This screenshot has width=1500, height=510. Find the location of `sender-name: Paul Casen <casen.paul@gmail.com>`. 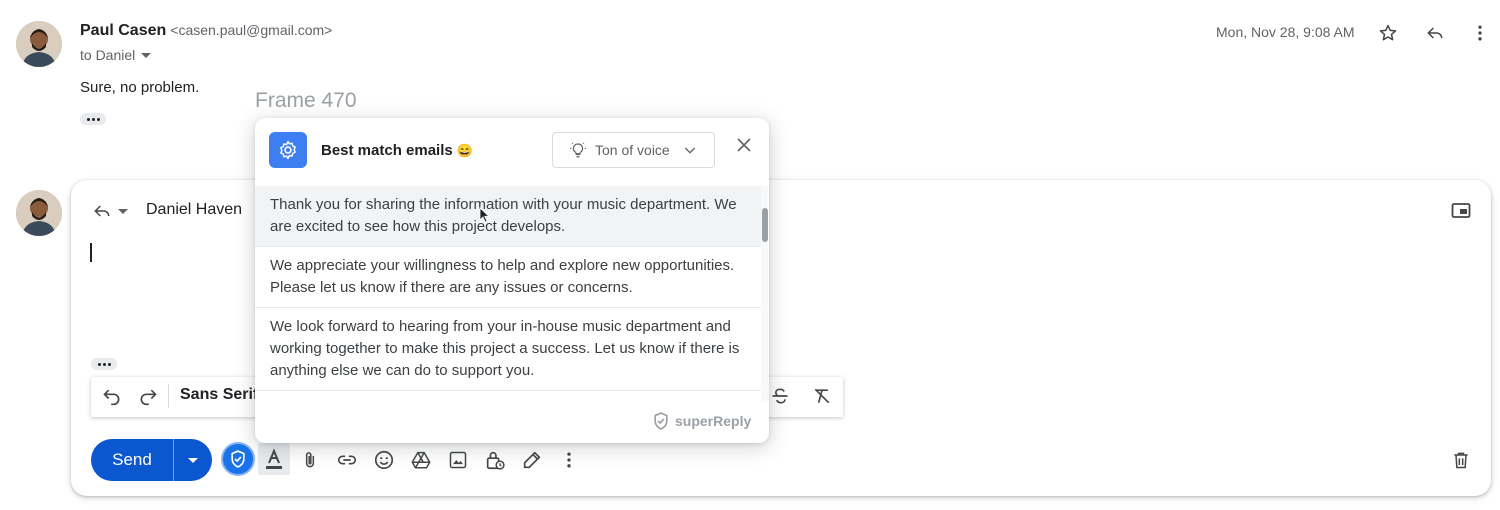

sender-name: Paul Casen <casen.paul@gmail.com> is located at coordinates (206, 30).